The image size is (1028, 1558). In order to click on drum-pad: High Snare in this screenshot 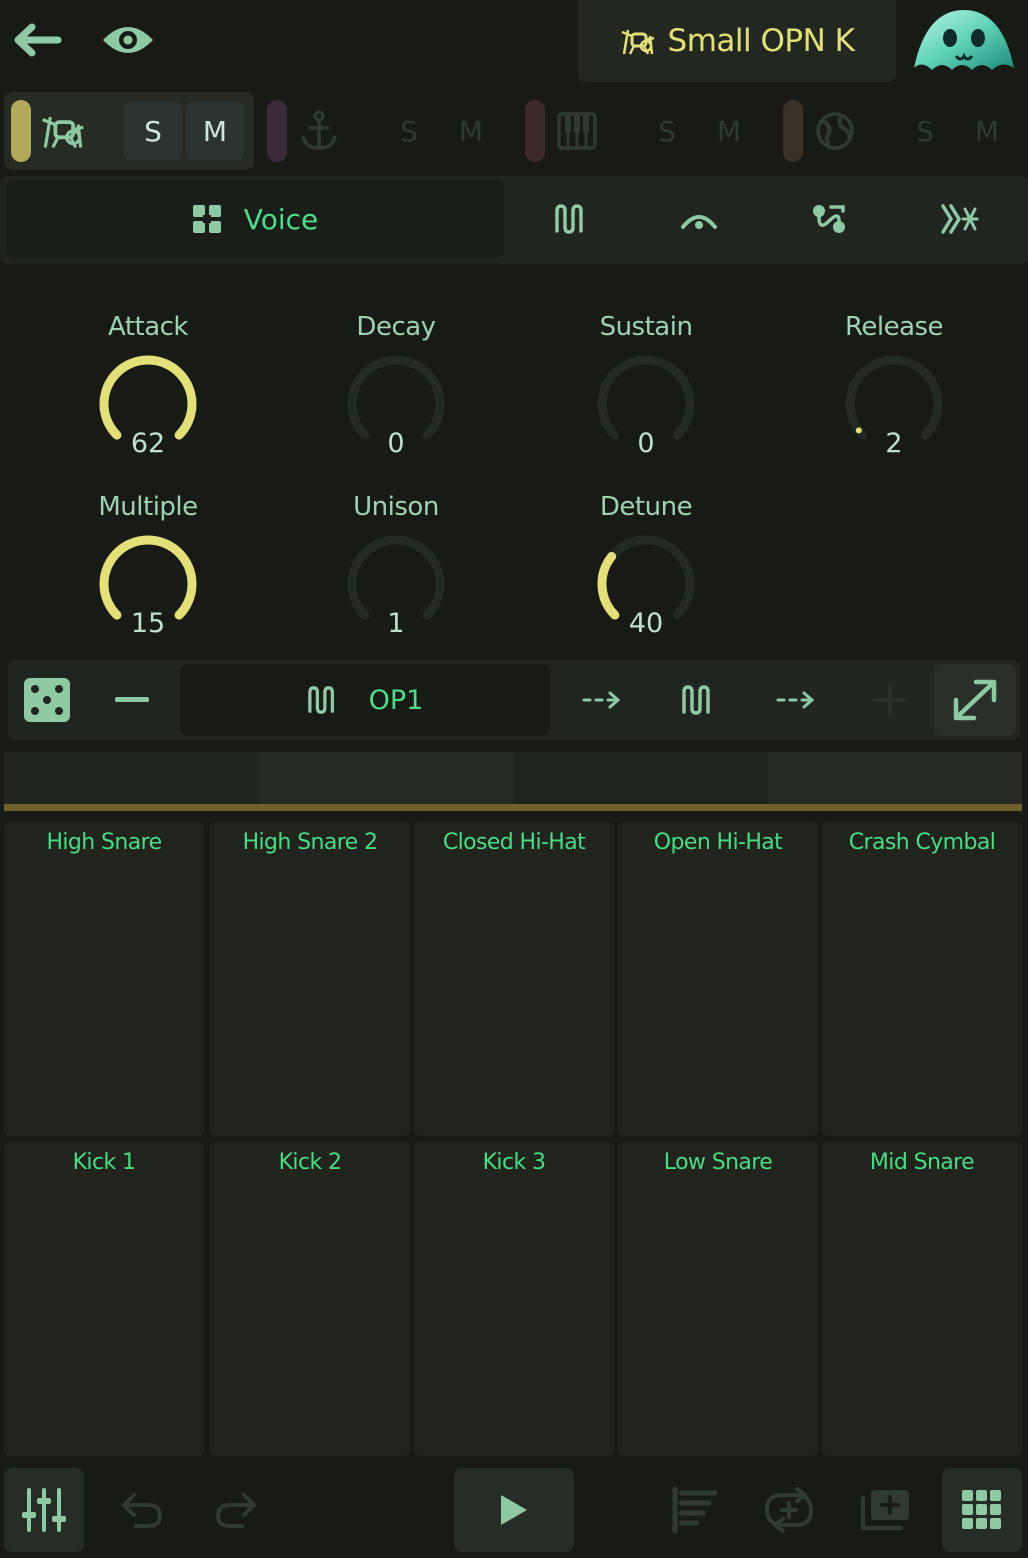, I will do `click(104, 979)`.